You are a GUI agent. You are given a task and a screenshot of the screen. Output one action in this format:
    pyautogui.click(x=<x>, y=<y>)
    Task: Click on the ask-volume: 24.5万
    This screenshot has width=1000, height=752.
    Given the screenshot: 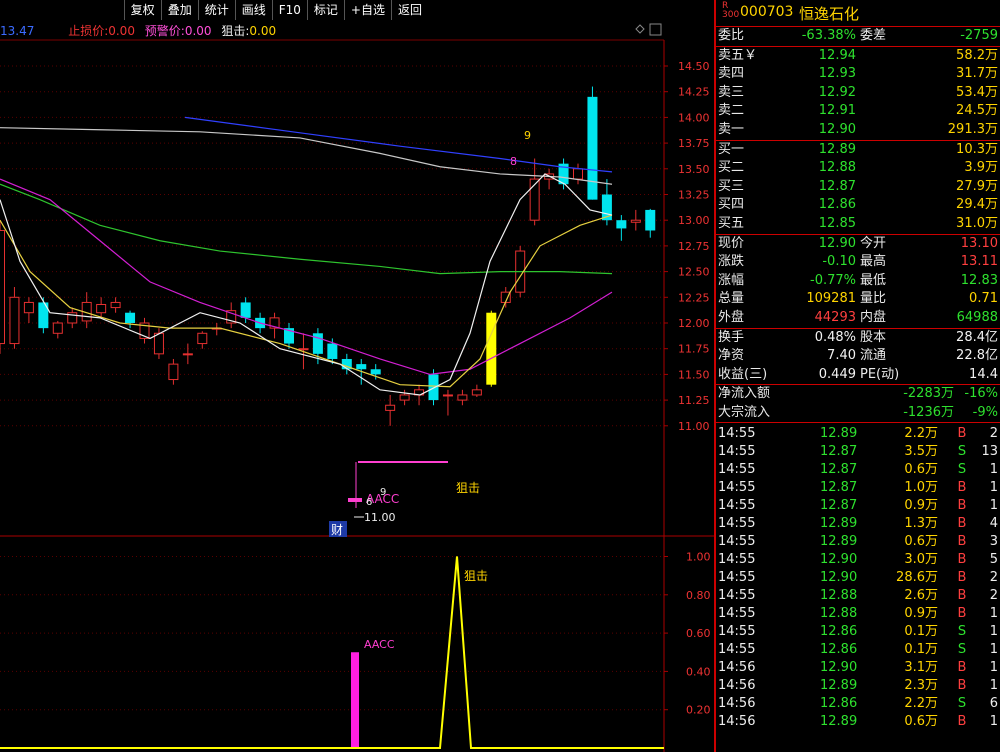 What is the action you would take?
    pyautogui.click(x=977, y=111)
    